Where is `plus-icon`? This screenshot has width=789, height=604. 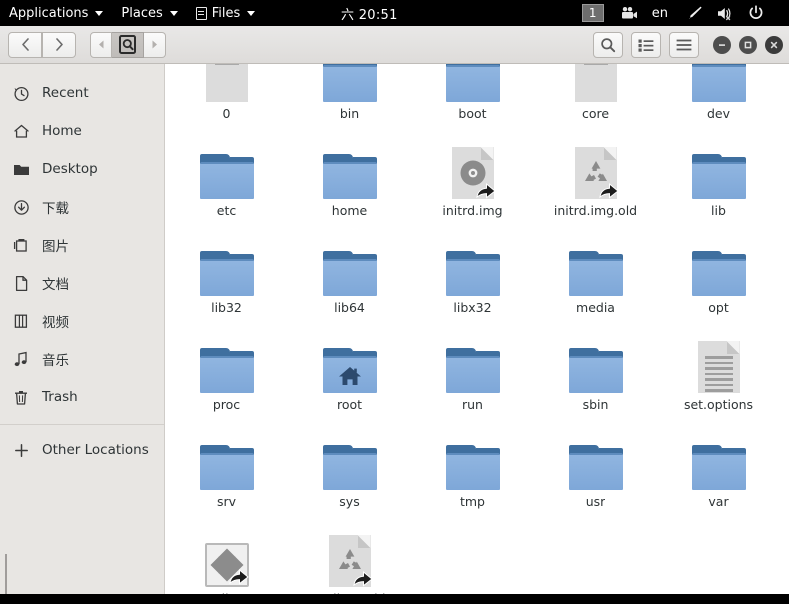 plus-icon is located at coordinates (21, 450).